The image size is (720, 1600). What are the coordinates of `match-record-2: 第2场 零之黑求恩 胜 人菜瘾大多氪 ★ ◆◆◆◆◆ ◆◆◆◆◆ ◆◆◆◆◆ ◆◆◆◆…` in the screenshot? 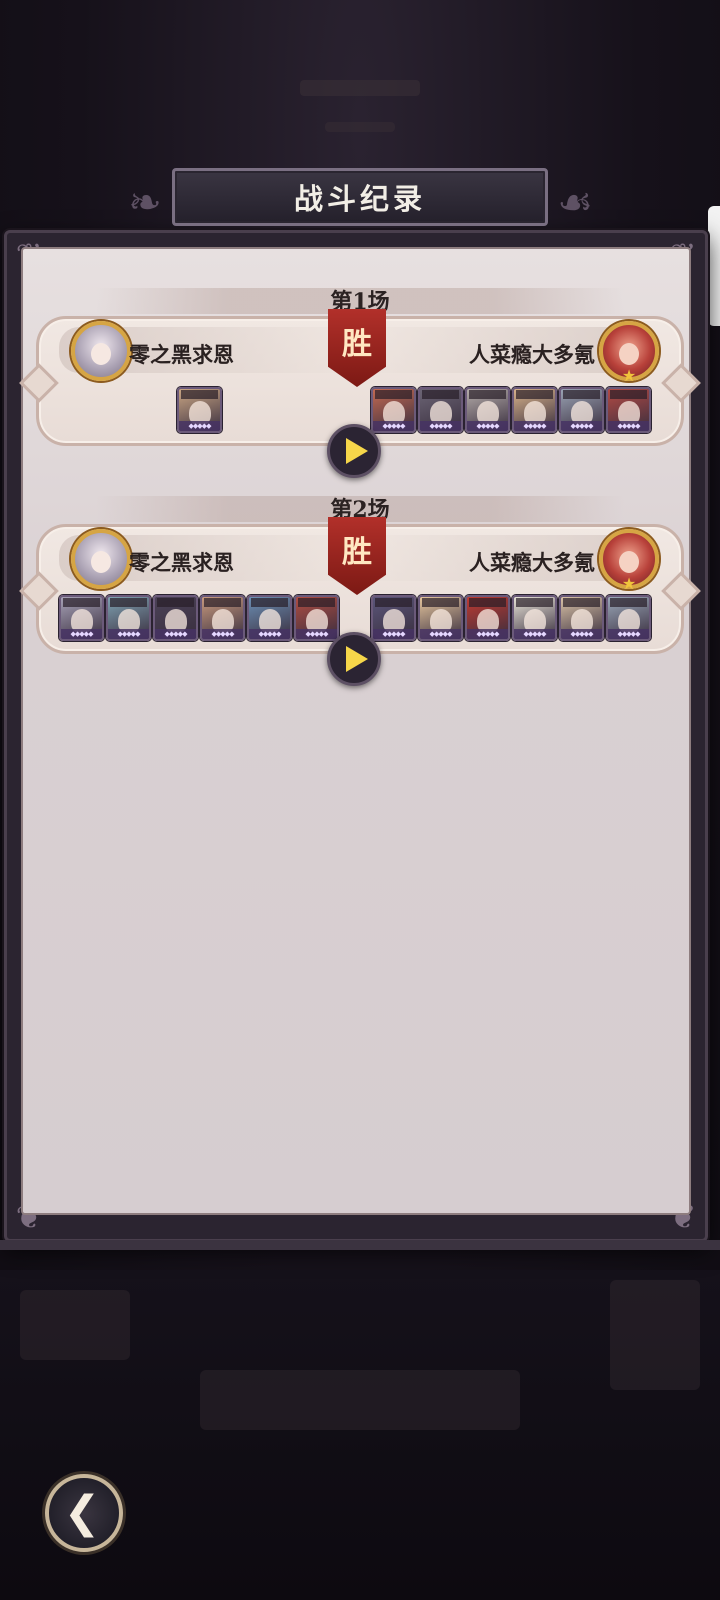 It's located at (360, 591).